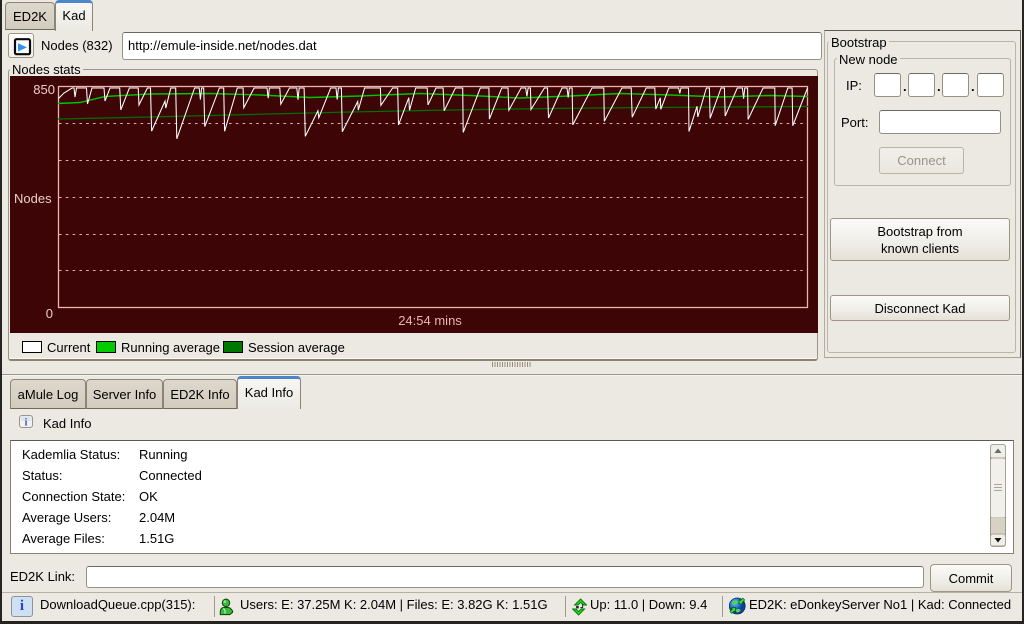  I want to click on svg-text: 850, so click(44, 89).